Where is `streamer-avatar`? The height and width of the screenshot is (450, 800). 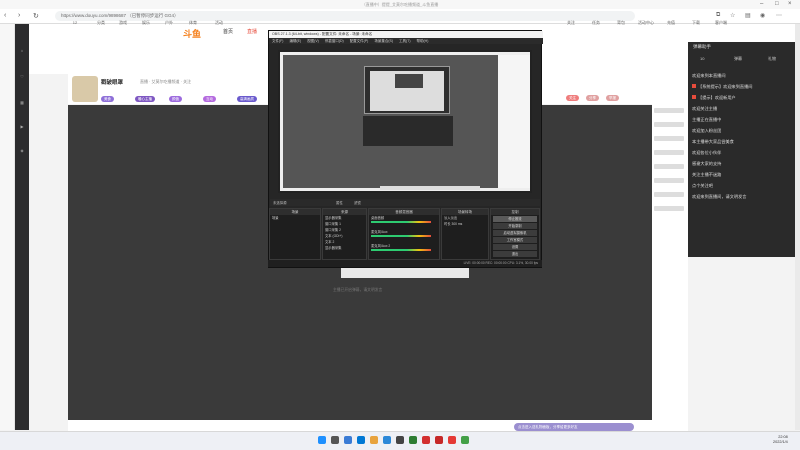 streamer-avatar is located at coordinates (85, 89).